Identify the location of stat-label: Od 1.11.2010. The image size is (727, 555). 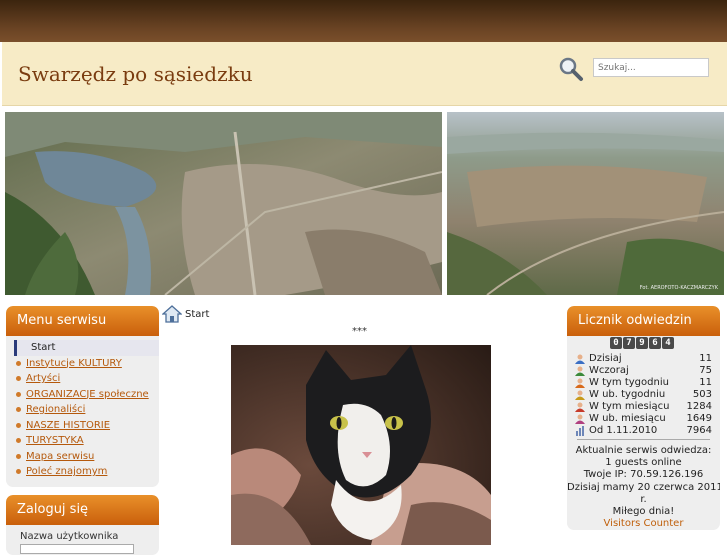
(623, 430).